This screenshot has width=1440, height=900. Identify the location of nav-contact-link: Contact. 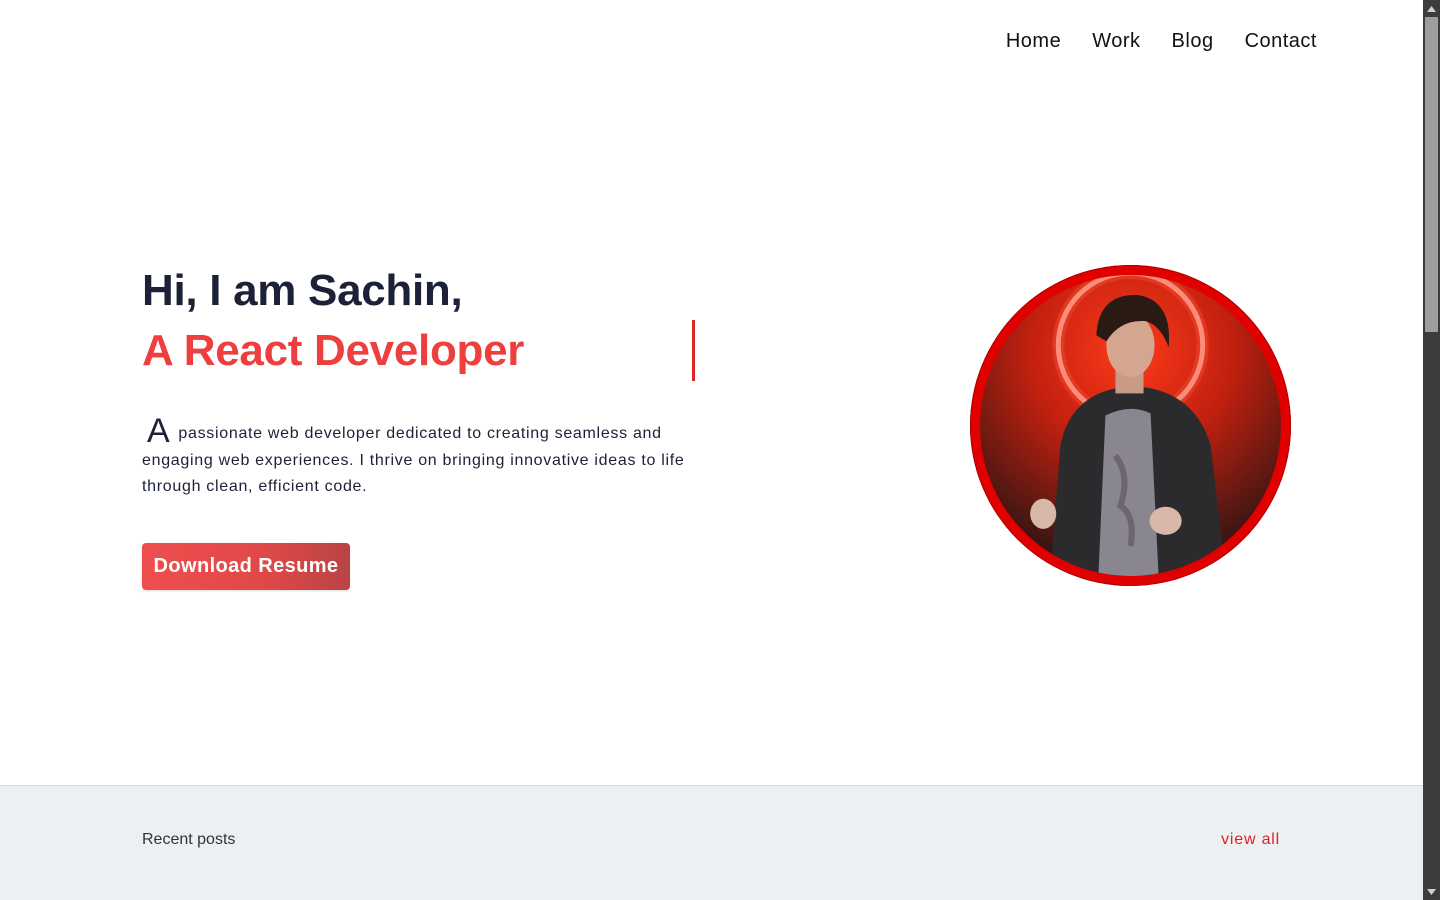
(1281, 41).